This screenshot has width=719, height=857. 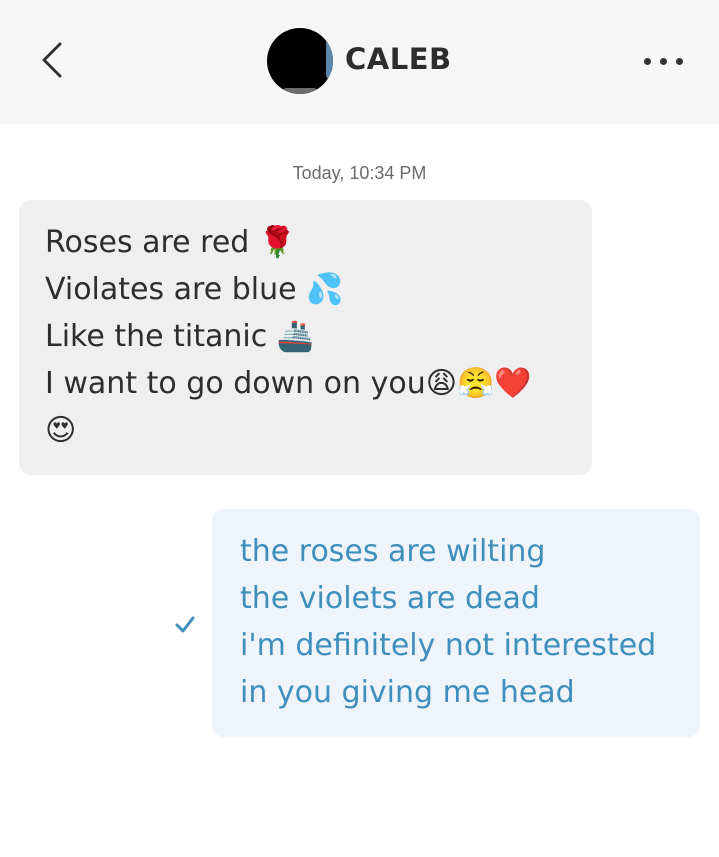 I want to click on received-message-line: Roses are red 🌹, so click(x=171, y=242).